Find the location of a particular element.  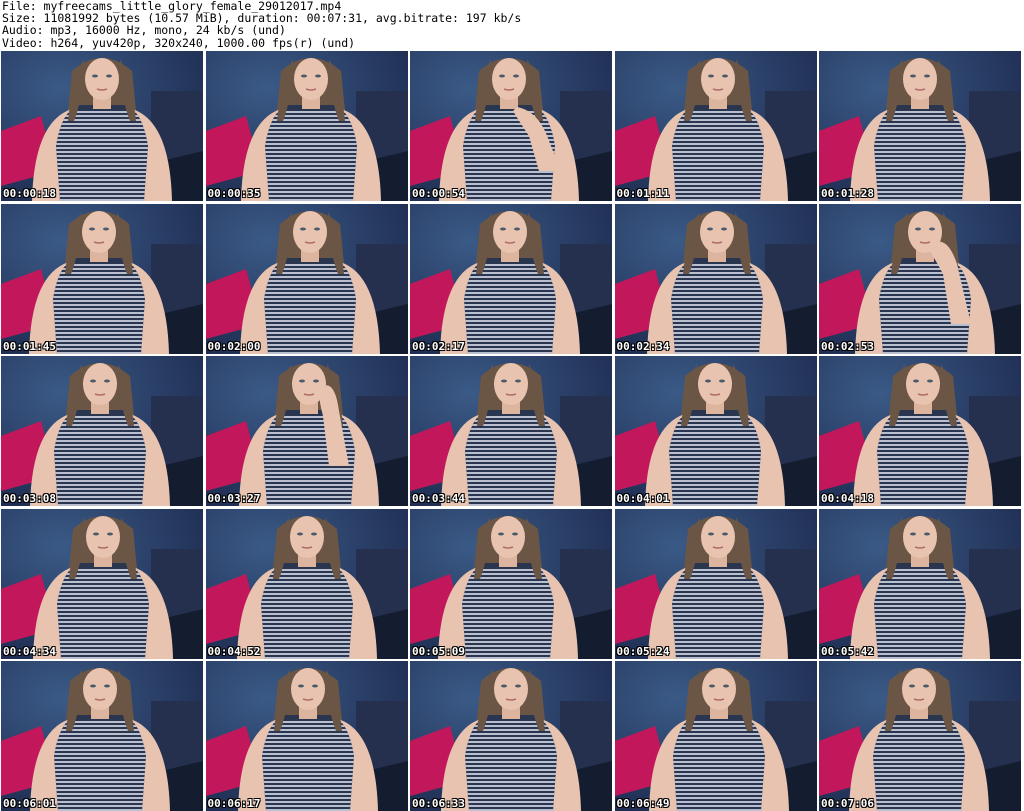

thumbnail-frame: 00:03:27 is located at coordinates (306, 431).